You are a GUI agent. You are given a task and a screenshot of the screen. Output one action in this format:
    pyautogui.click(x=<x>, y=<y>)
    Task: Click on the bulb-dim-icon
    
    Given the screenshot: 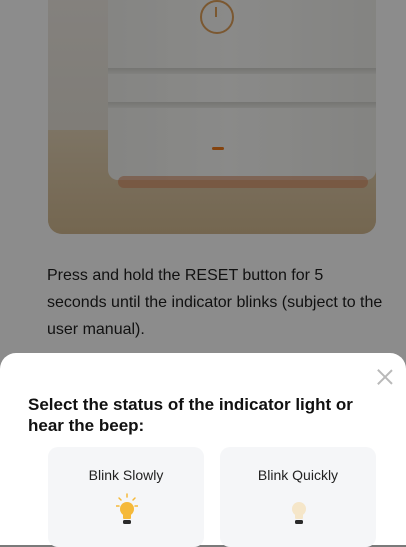 What is the action you would take?
    pyautogui.click(x=299, y=513)
    